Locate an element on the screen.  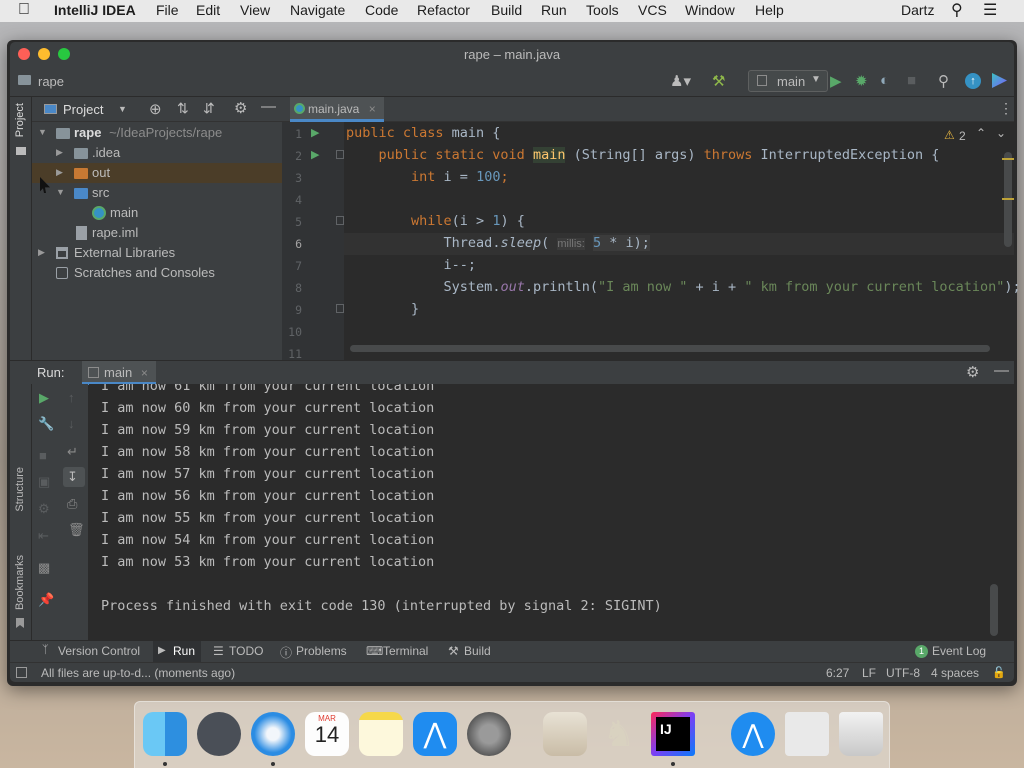
launchpad-rocket-icon is located at coordinates (219, 734).